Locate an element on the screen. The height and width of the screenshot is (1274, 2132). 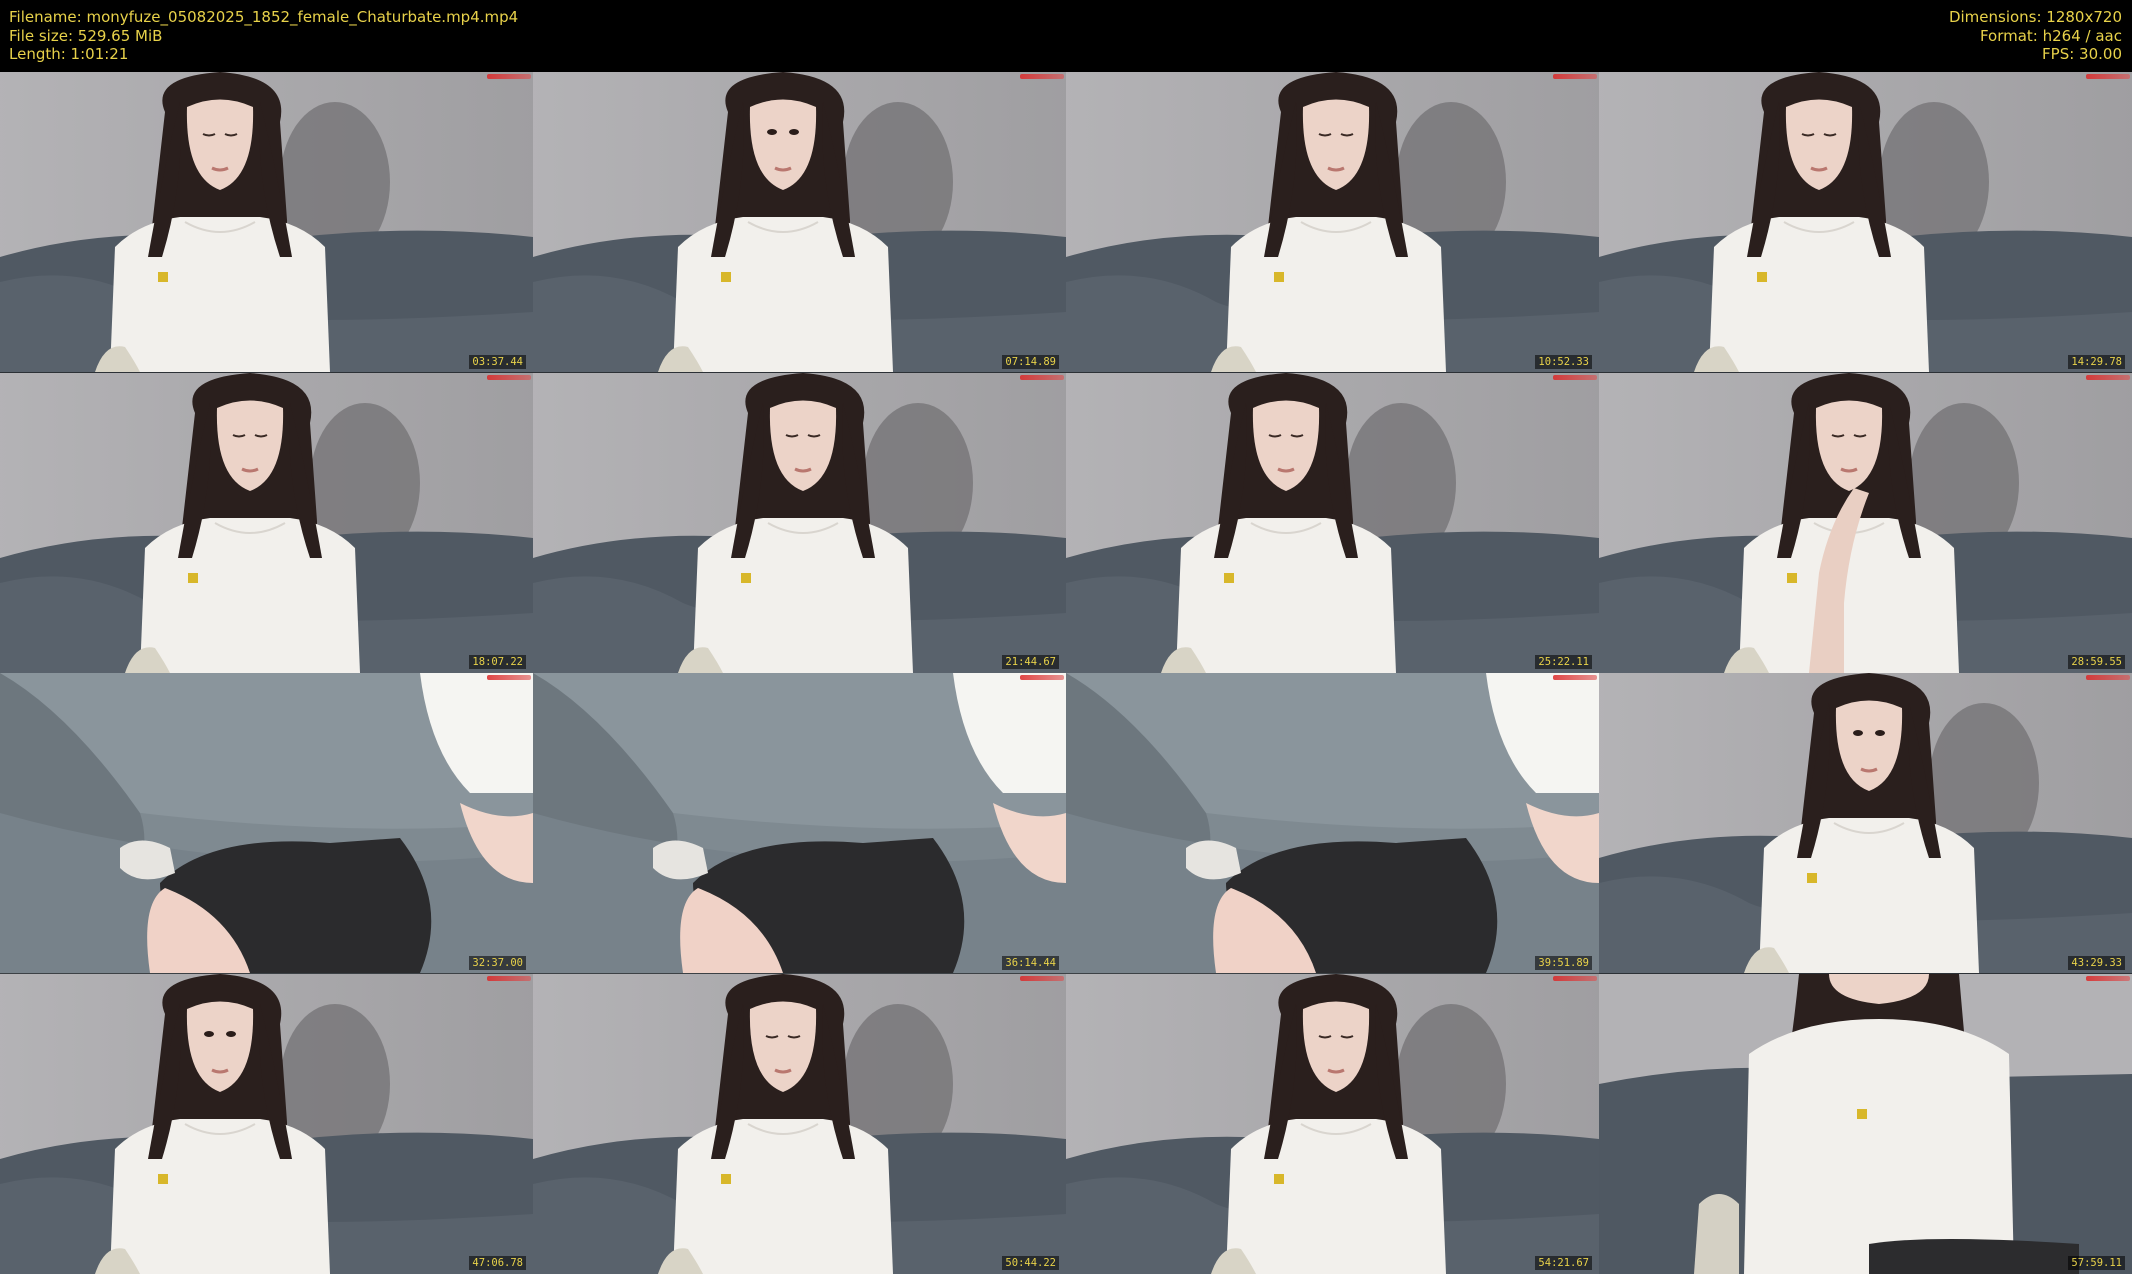
video-thumbnail: 03:37.44 is located at coordinates (266, 222).